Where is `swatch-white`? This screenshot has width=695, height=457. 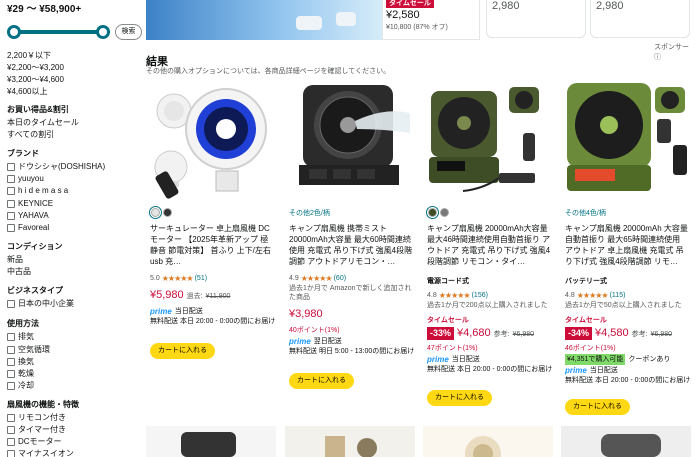 swatch-white is located at coordinates (155, 212).